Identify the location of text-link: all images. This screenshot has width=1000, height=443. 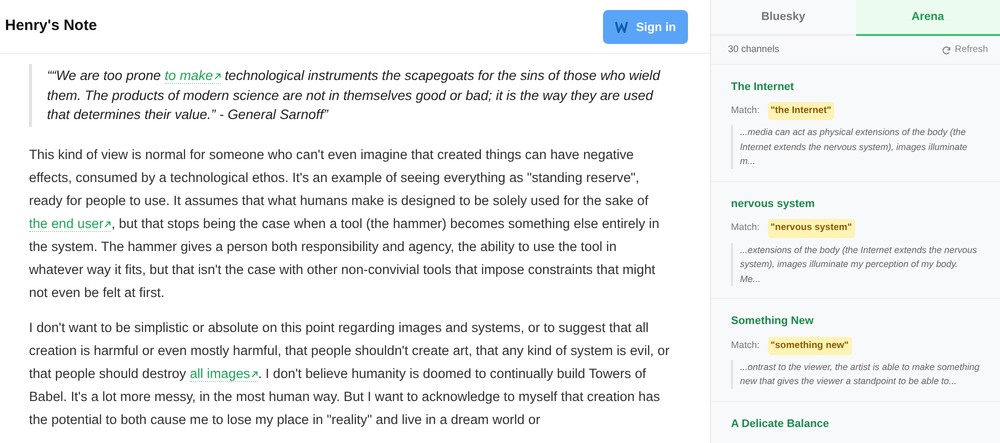
(224, 374).